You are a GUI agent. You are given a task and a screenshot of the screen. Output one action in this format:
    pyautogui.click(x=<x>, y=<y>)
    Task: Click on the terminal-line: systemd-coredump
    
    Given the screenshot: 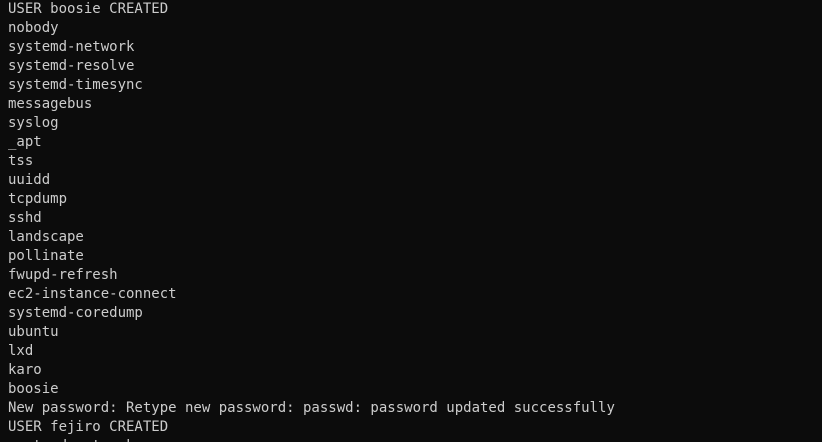 What is the action you would take?
    pyautogui.click(x=75, y=313)
    